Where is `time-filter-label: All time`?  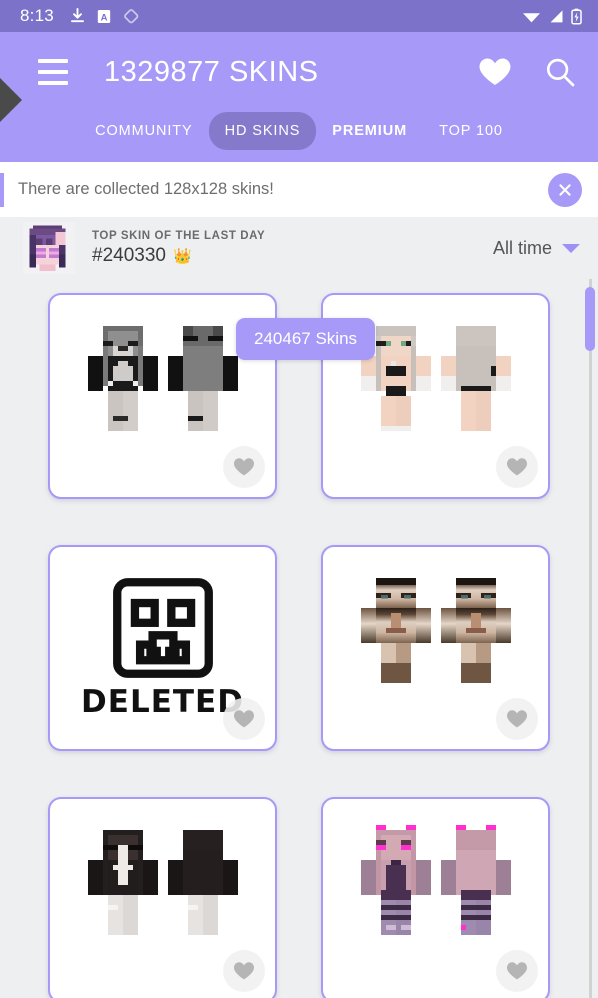
time-filter-label: All time is located at coordinates (522, 247).